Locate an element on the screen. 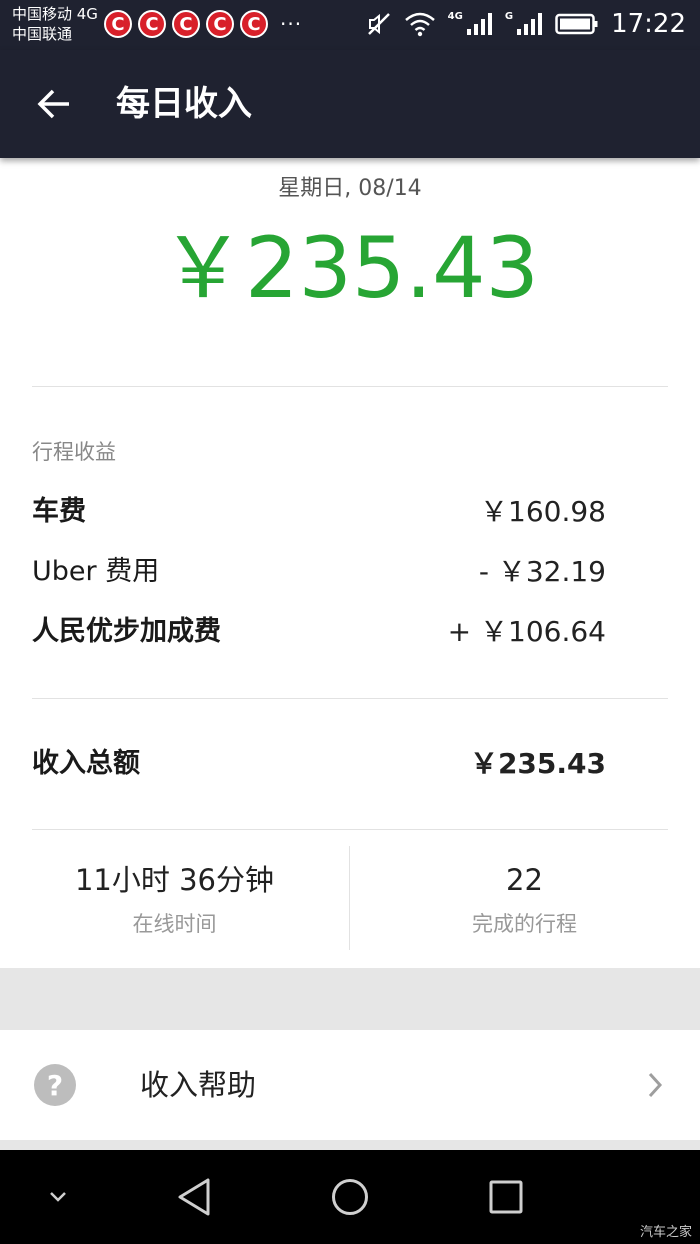  notification-icons: C C C C C ··· is located at coordinates (203, 24).